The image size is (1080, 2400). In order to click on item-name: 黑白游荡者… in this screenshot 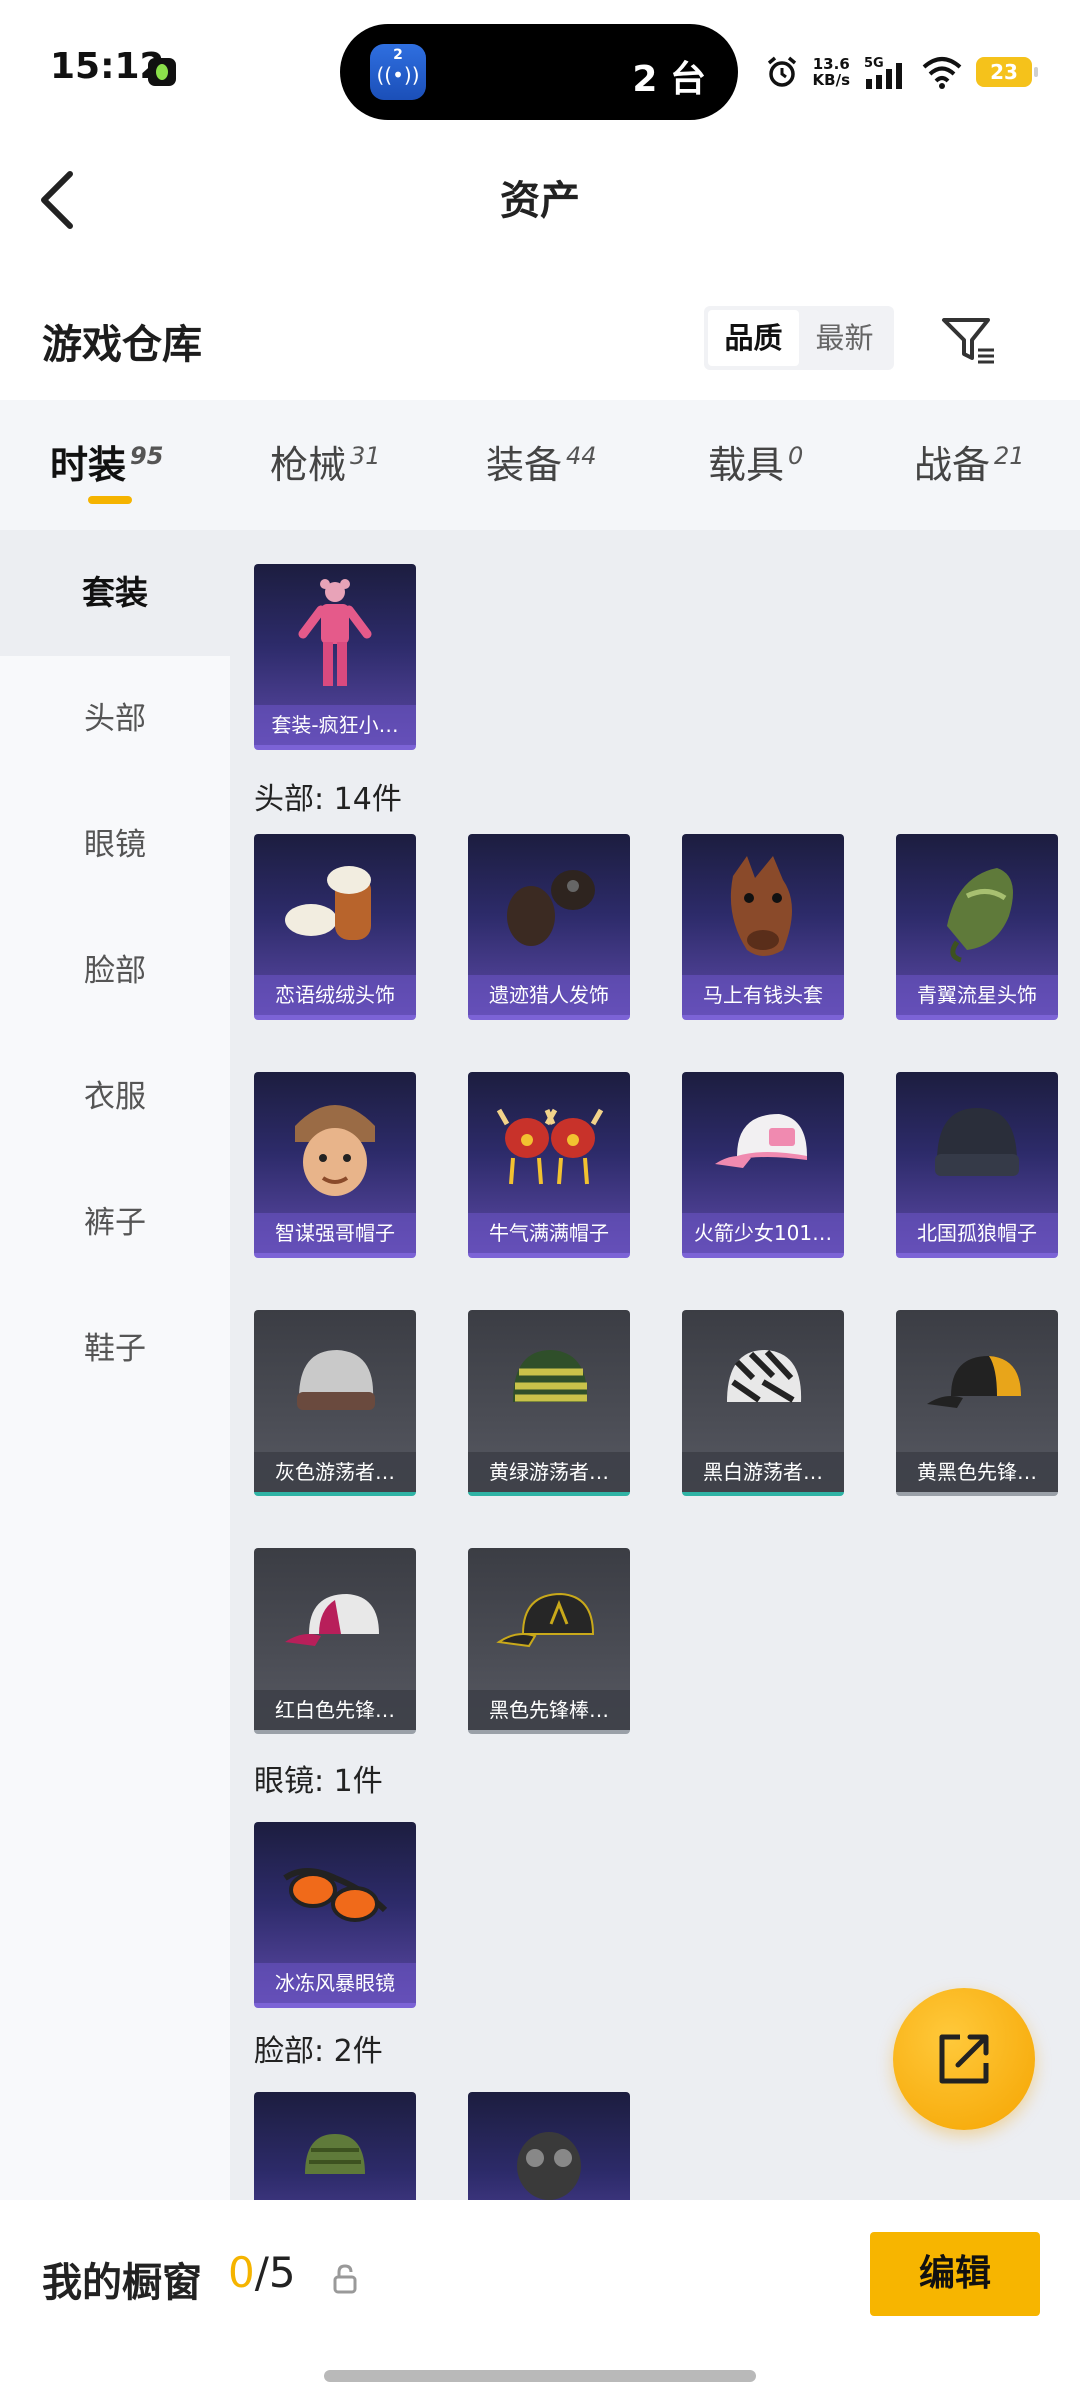, I will do `click(763, 1472)`.